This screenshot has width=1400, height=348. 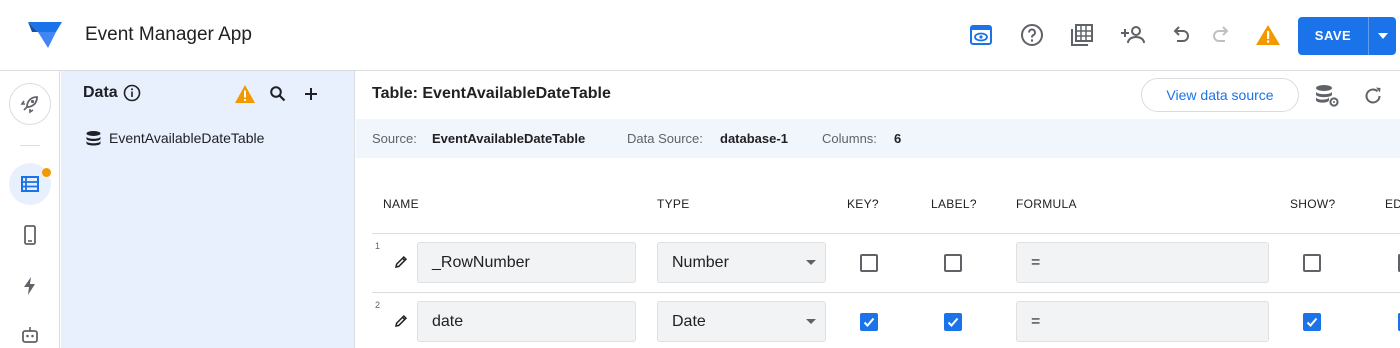 What do you see at coordinates (898, 138) in the screenshot?
I see `columns-value: 6` at bounding box center [898, 138].